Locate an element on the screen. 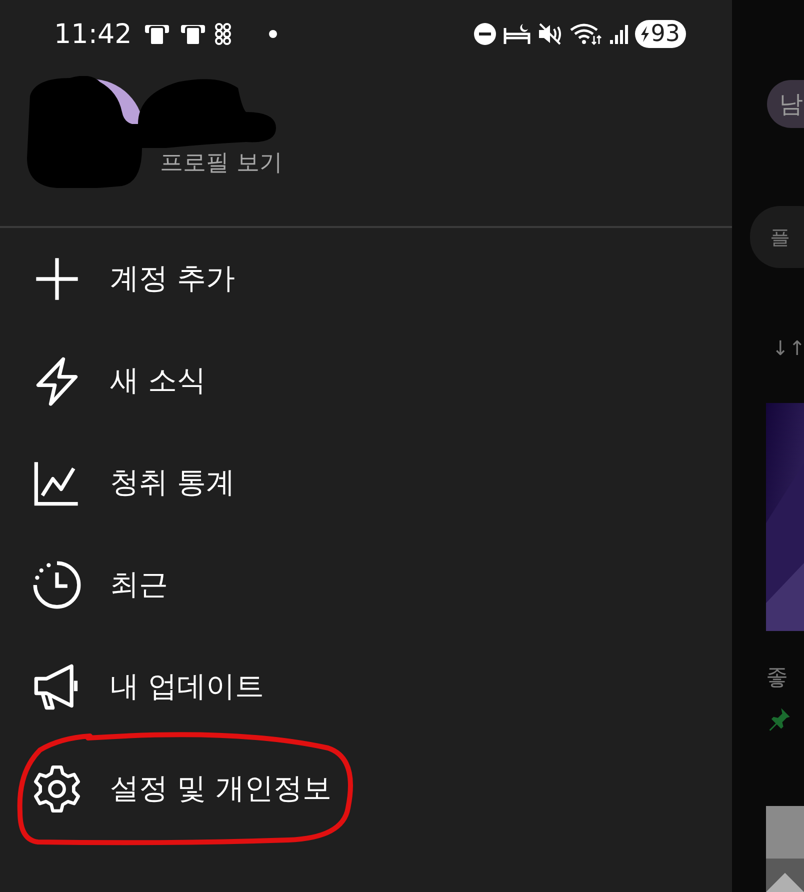 The height and width of the screenshot is (892, 804). item-title: 좋 is located at coordinates (777, 678).